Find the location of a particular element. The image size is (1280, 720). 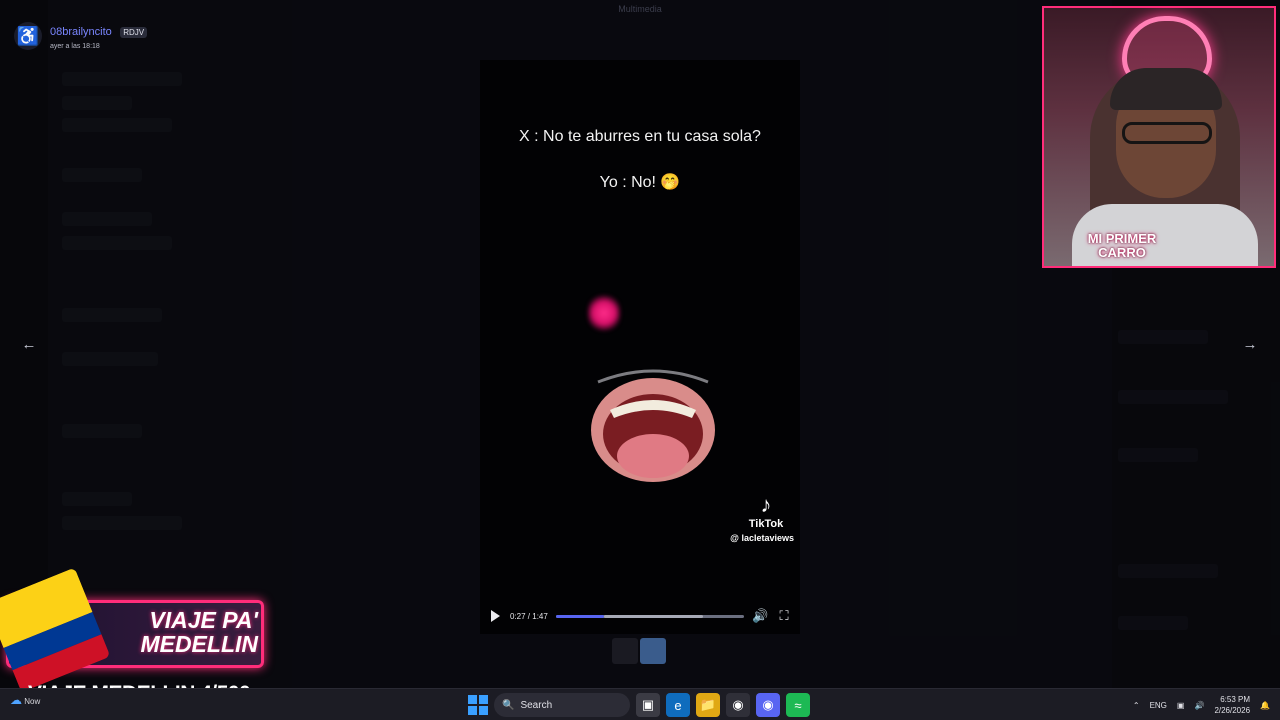

clock-time: 6:53 PM is located at coordinates (1235, 699).